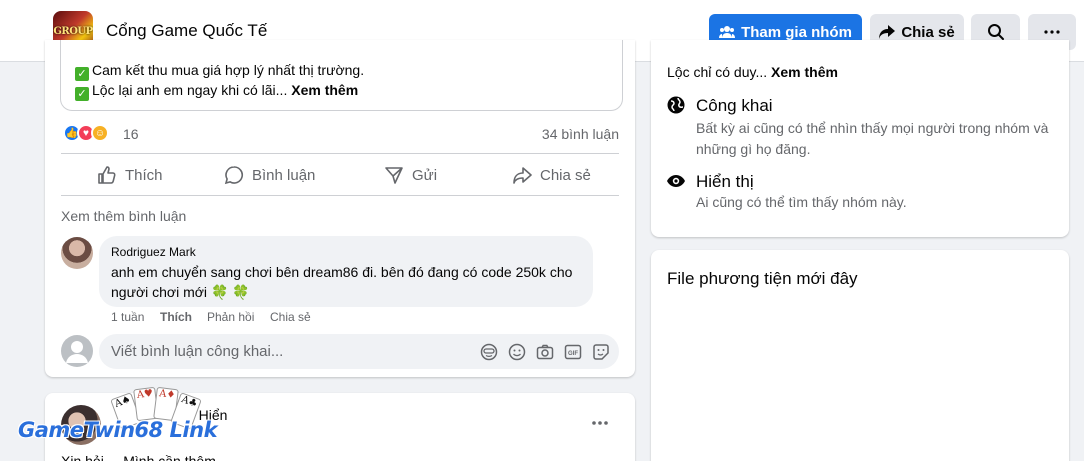 The height and width of the screenshot is (461, 1084). I want to click on group-people-icon, so click(727, 32).